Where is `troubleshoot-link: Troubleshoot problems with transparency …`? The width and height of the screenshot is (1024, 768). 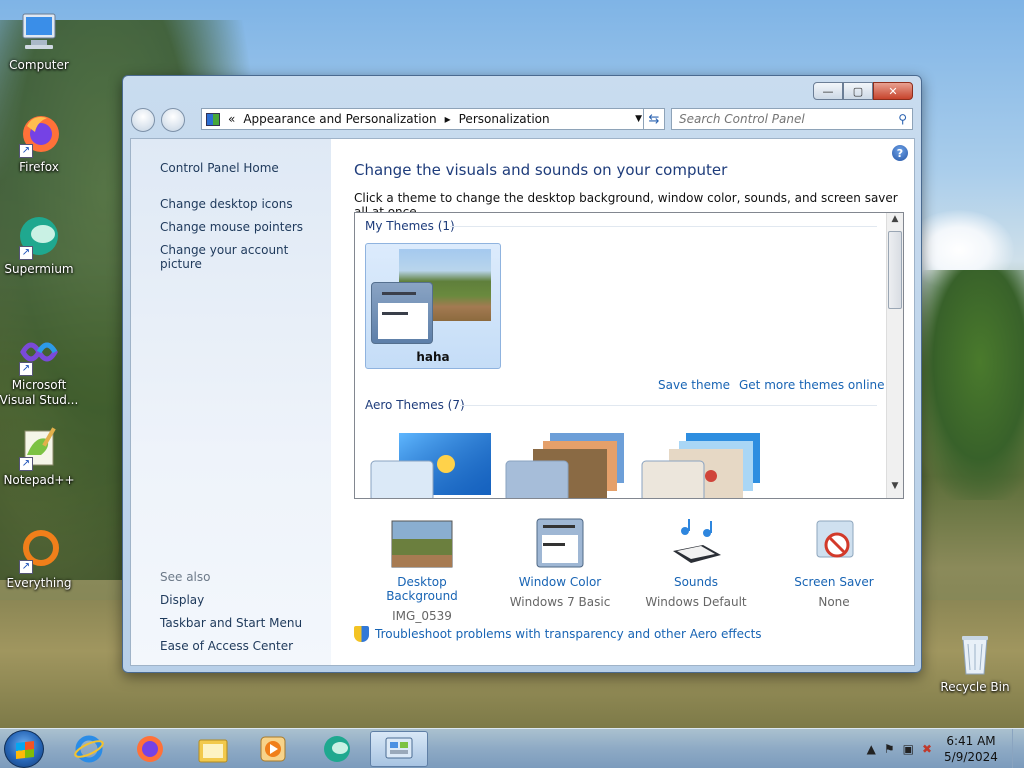
troubleshoot-link: Troubleshoot problems with transparency … is located at coordinates (558, 634).